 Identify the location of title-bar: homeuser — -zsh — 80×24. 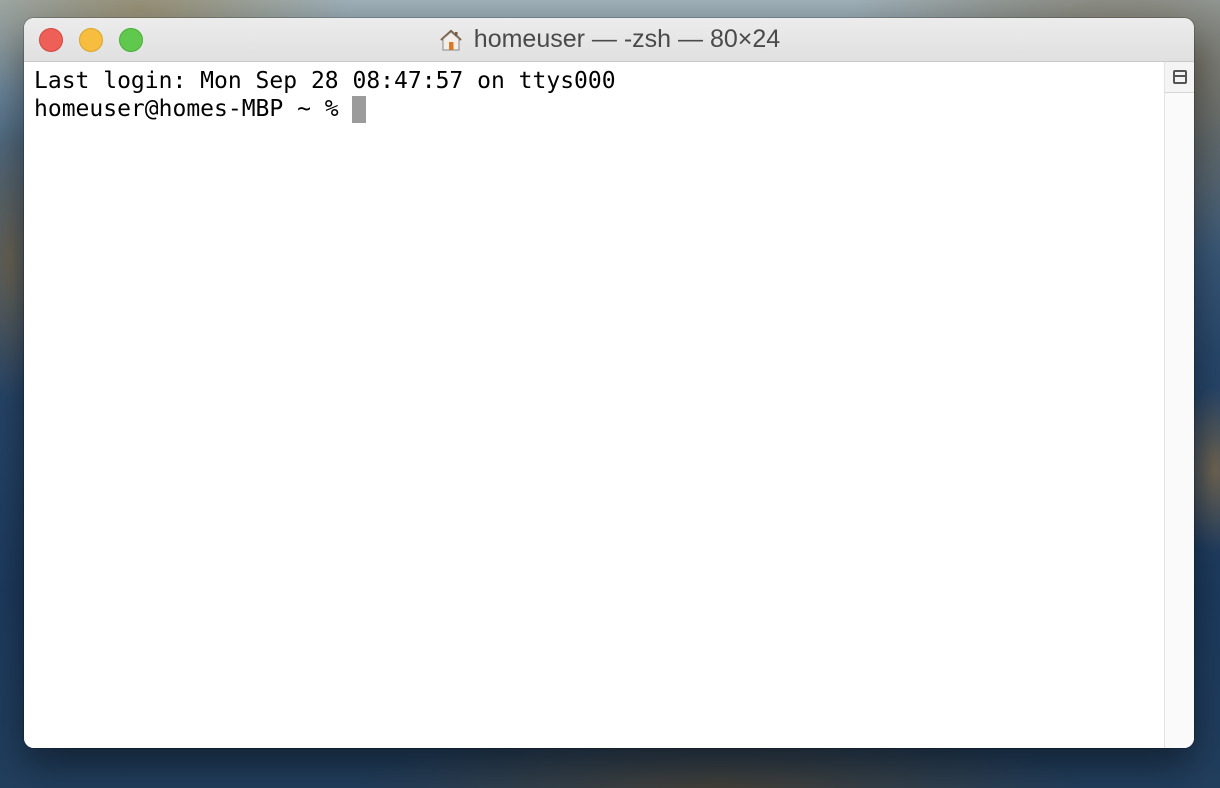
(609, 40).